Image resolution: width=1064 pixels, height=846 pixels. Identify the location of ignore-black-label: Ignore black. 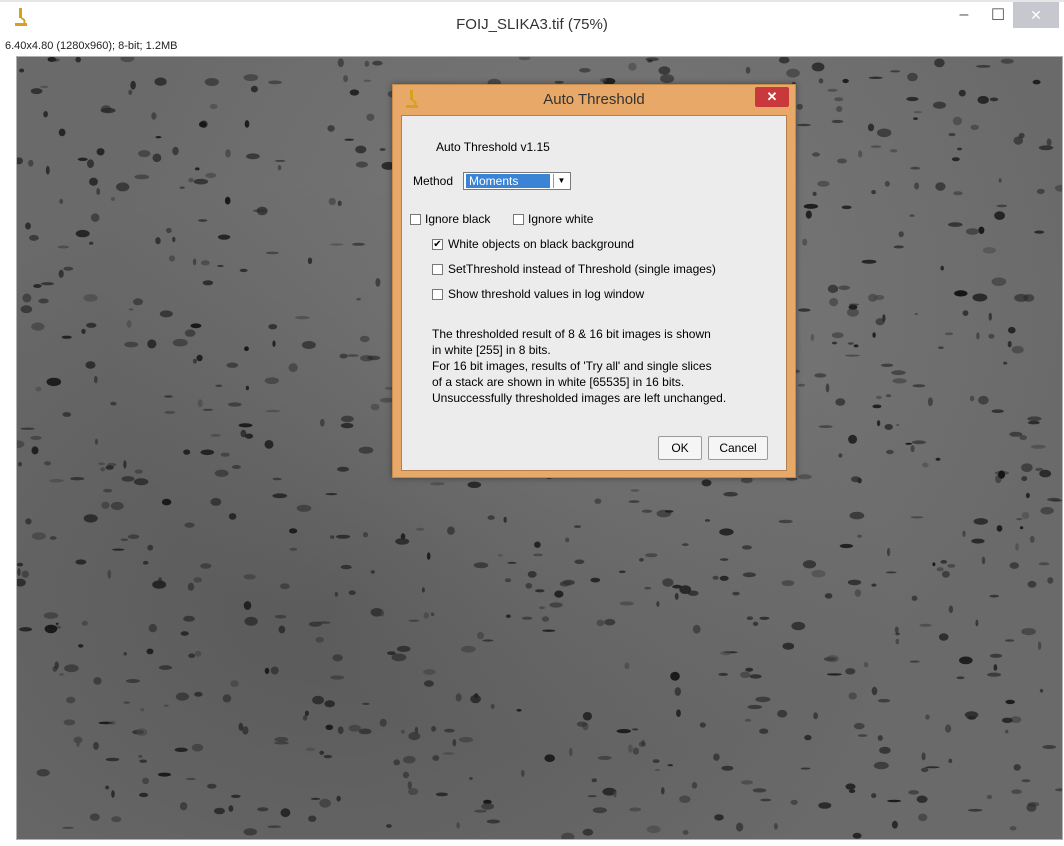
(457, 219).